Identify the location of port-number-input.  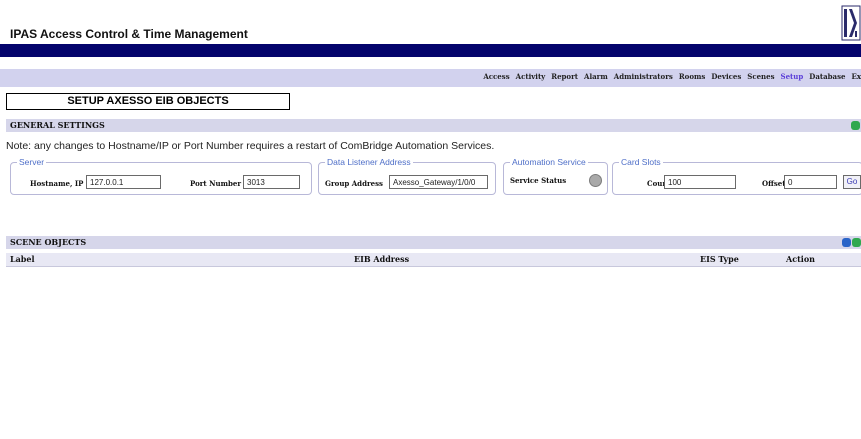
(271, 182).